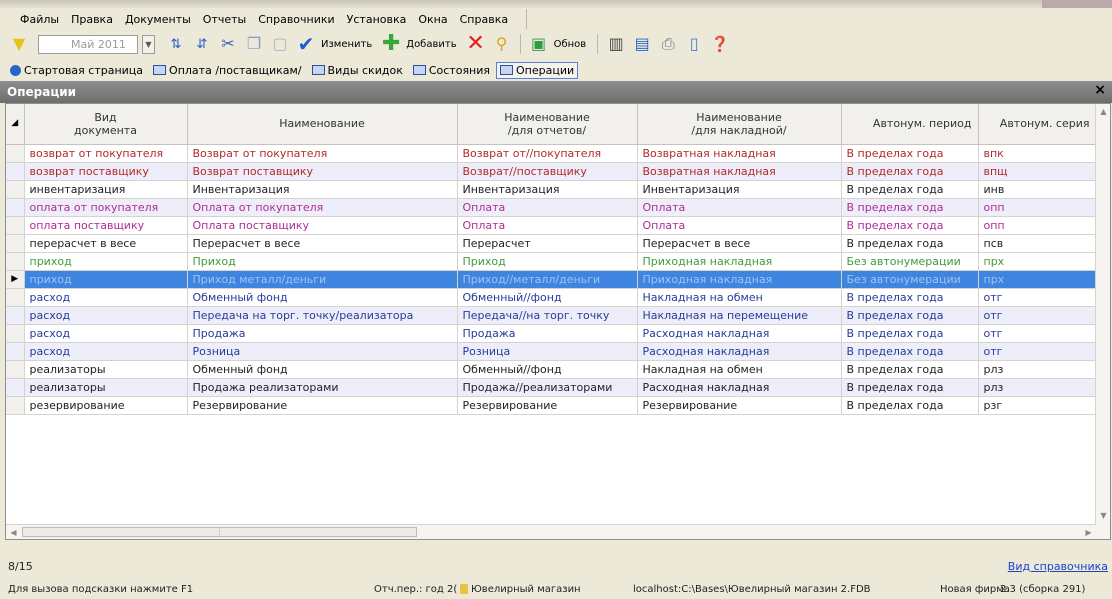  Describe the element at coordinates (547, 153) in the screenshot. I see `cell-rep: Возврат от//покупателя` at that location.